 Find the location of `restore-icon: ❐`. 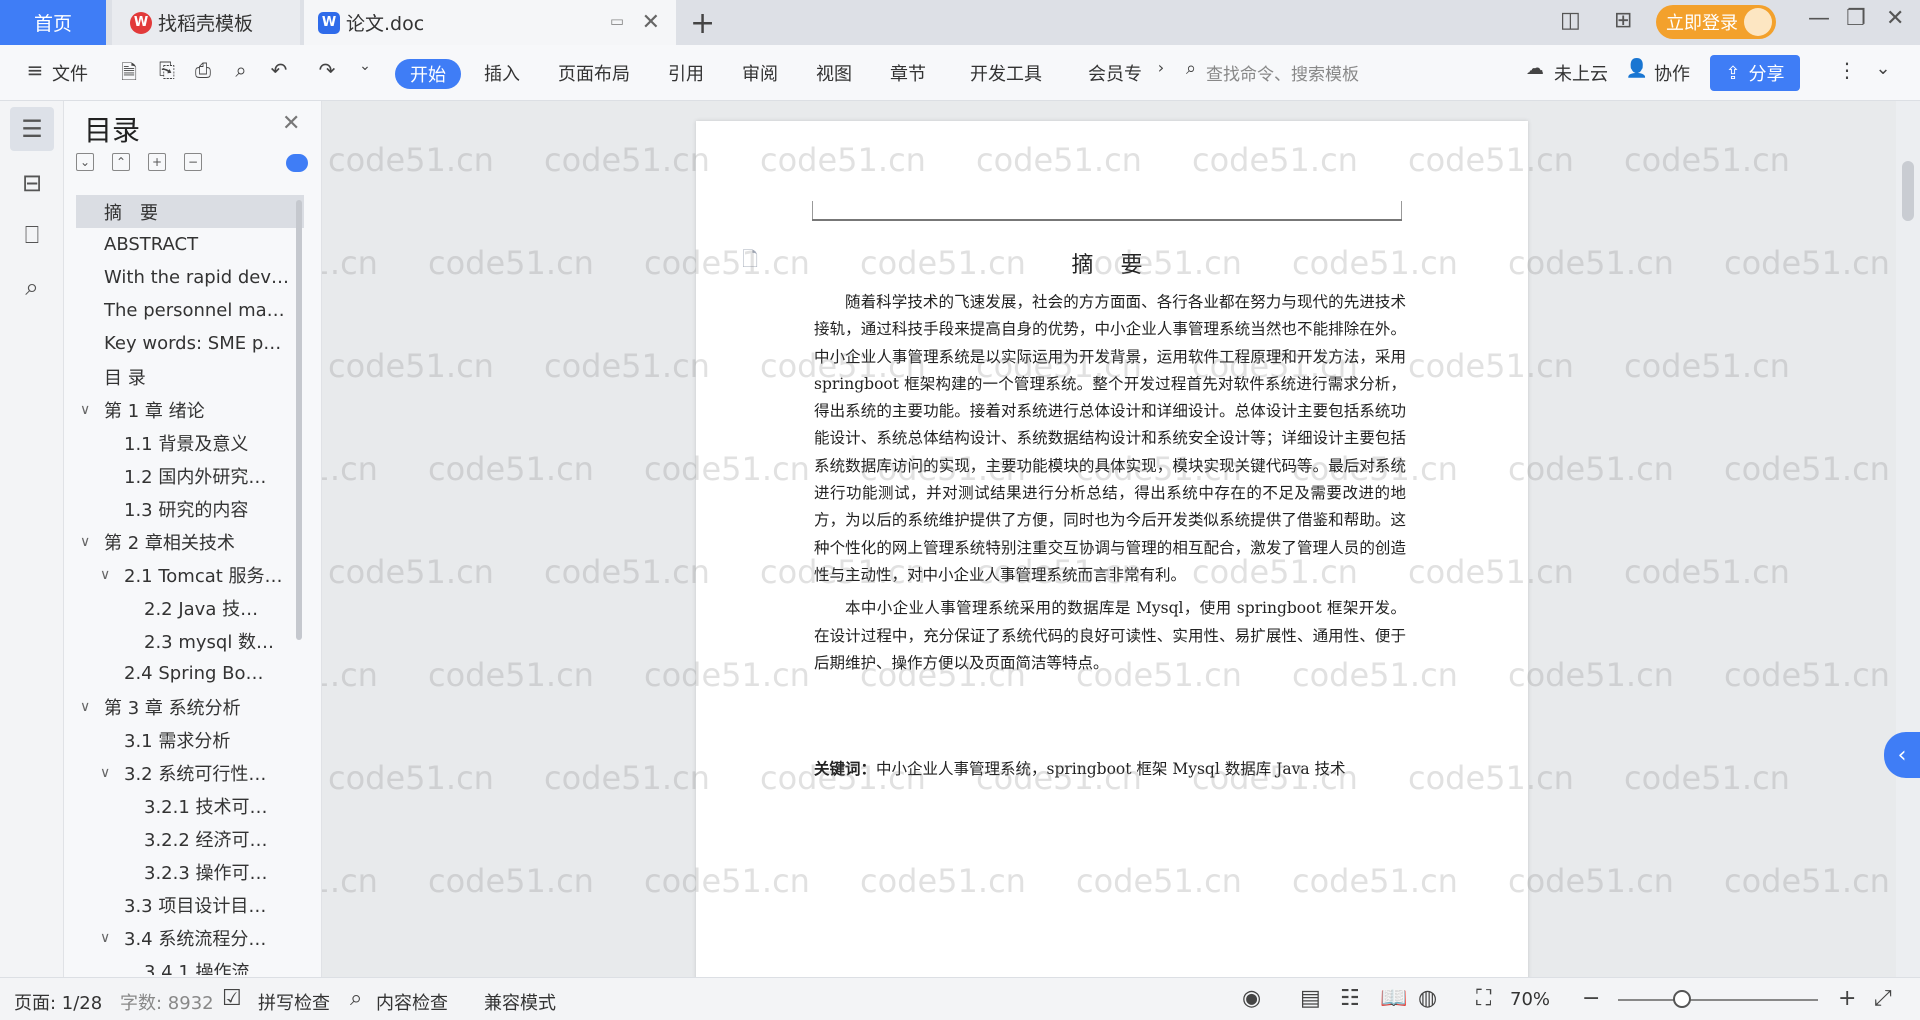

restore-icon: ❐ is located at coordinates (1856, 18).